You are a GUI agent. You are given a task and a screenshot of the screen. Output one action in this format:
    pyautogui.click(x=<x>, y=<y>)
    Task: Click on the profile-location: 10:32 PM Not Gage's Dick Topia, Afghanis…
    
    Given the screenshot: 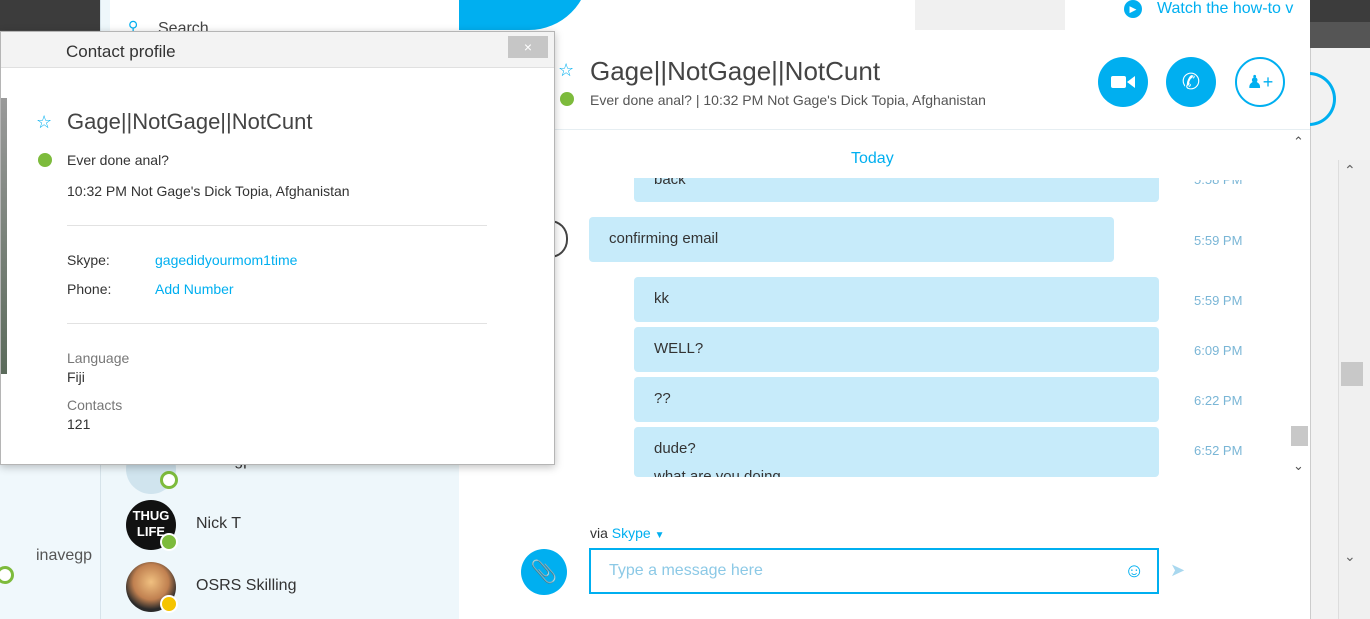 What is the action you would take?
    pyautogui.click(x=208, y=191)
    